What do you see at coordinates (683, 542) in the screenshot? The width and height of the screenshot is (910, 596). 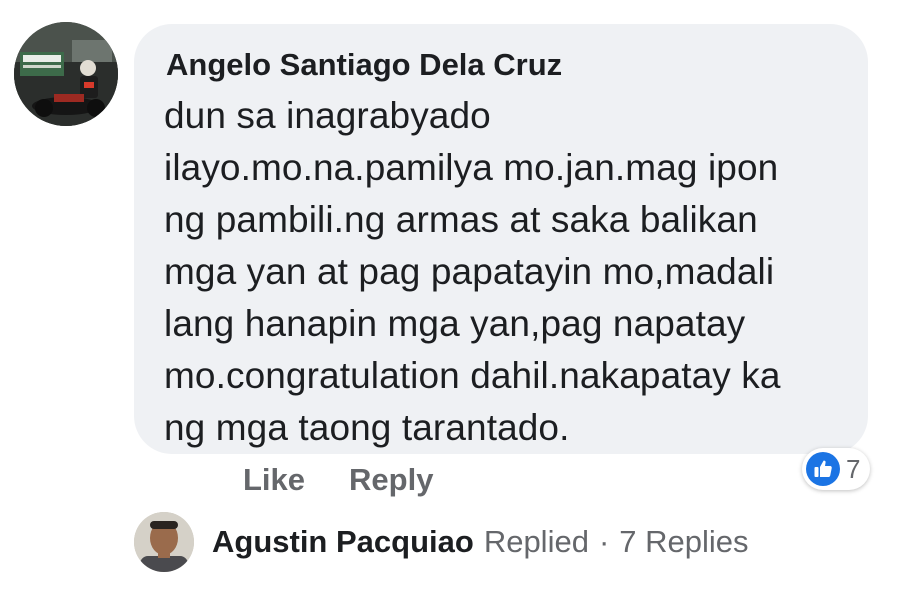 I see `reply-count-link: 7 Replies` at bounding box center [683, 542].